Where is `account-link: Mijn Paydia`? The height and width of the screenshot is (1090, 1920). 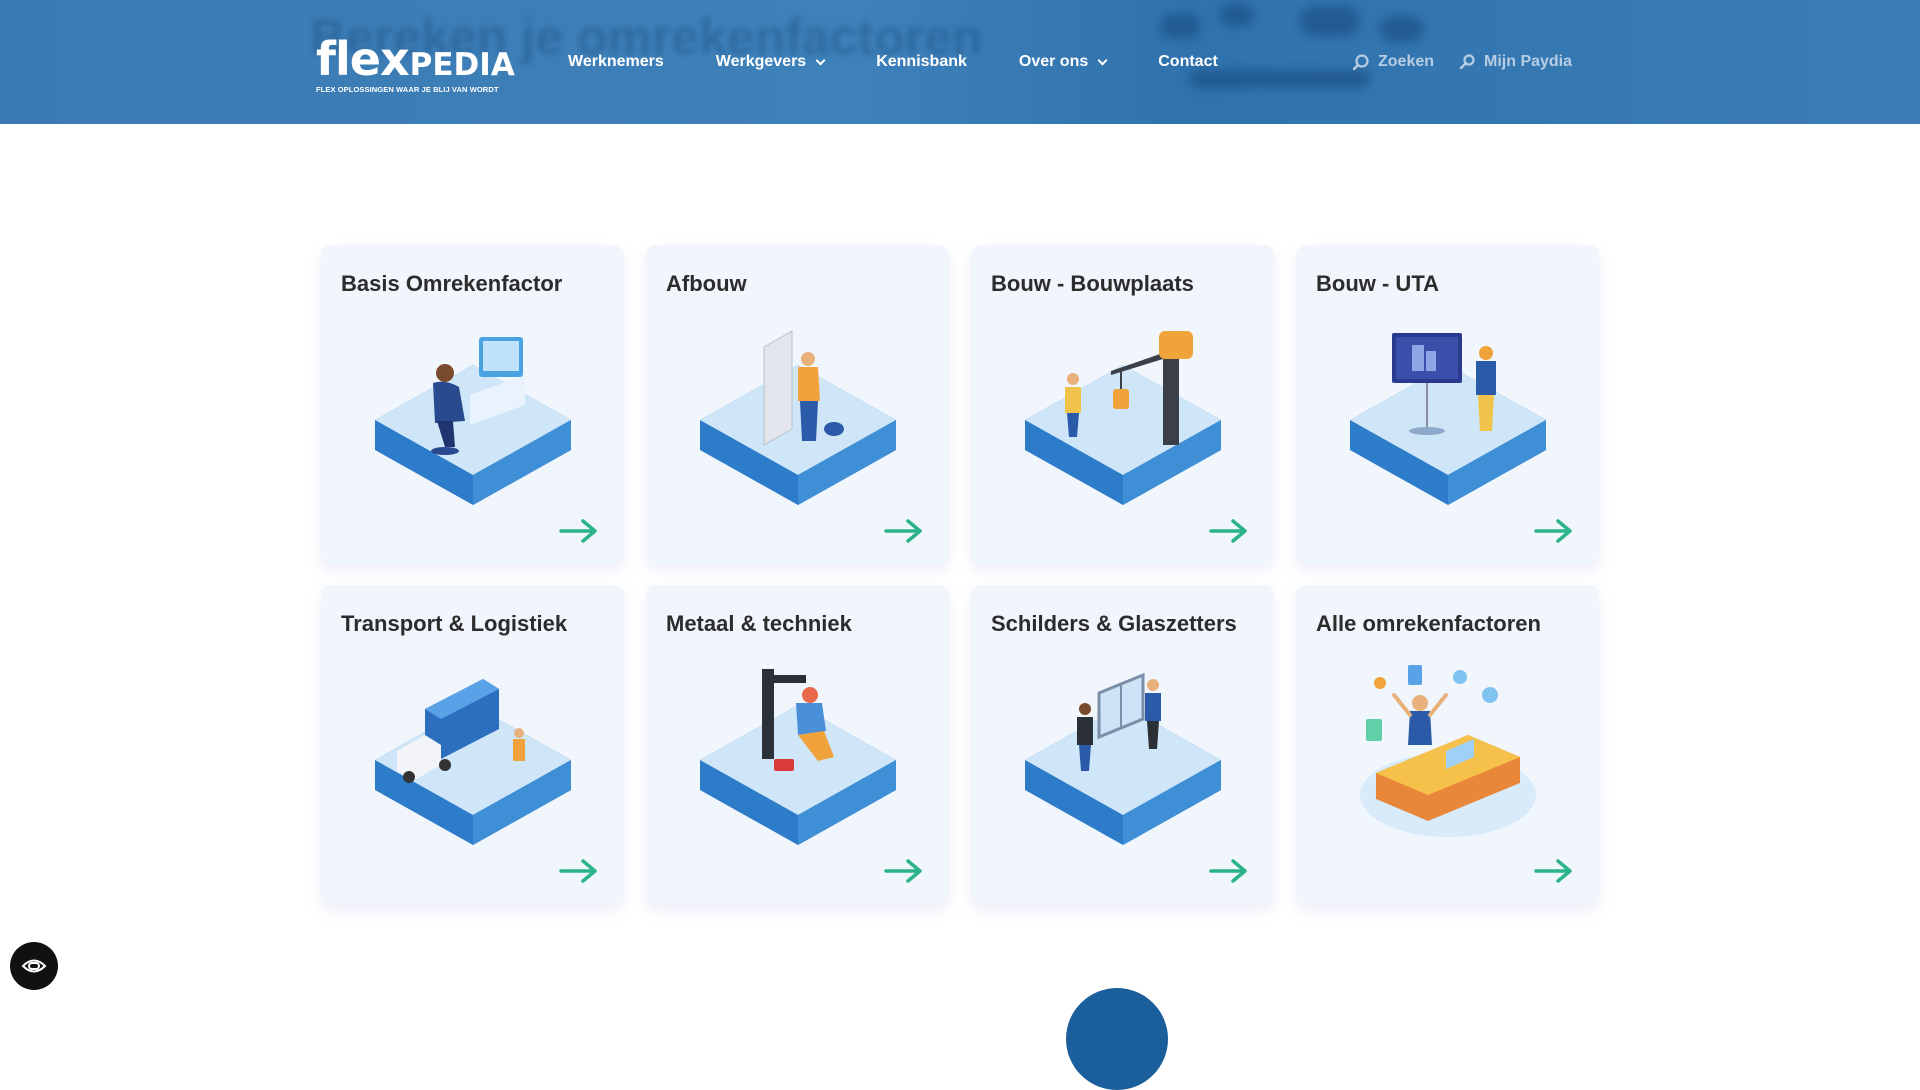 account-link: Mijn Paydia is located at coordinates (1515, 62).